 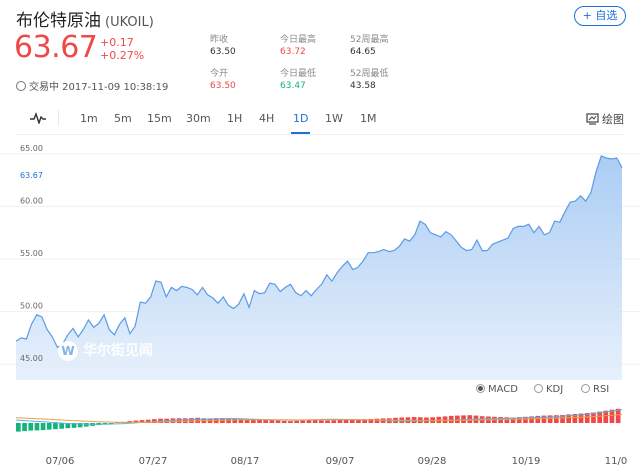 I want to click on macd-chart, so click(x=320, y=424).